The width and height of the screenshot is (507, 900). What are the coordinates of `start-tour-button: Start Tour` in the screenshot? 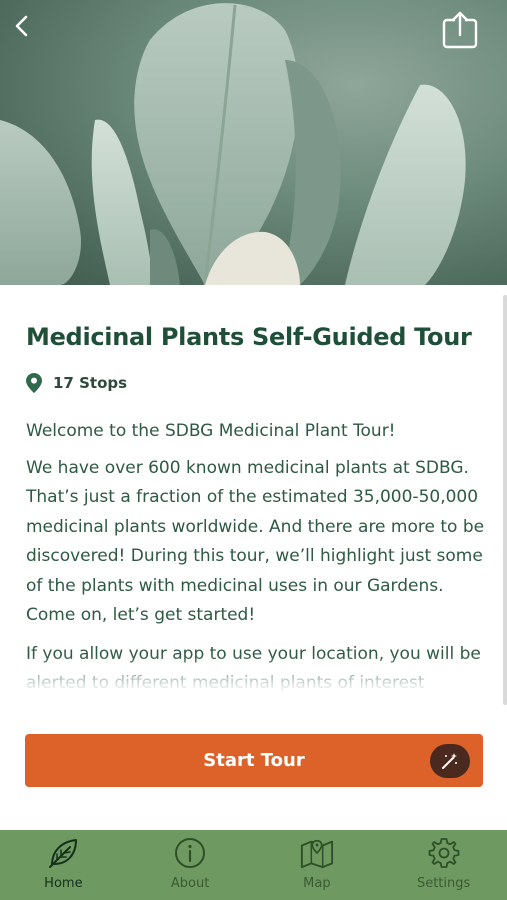 It's located at (254, 760).